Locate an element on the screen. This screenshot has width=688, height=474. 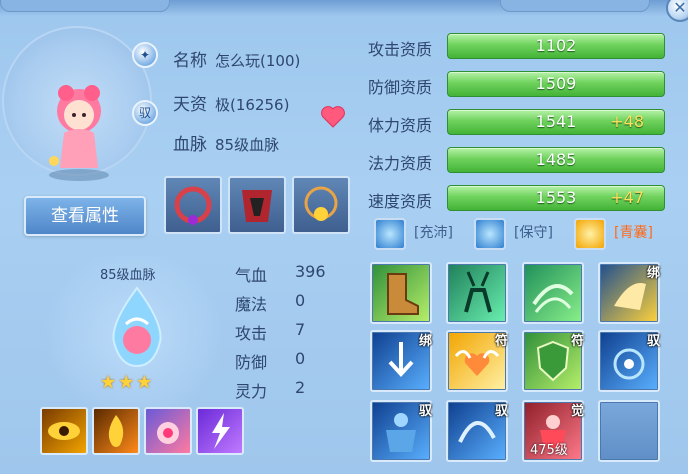
skill-shield: 符 is located at coordinates (553, 361).